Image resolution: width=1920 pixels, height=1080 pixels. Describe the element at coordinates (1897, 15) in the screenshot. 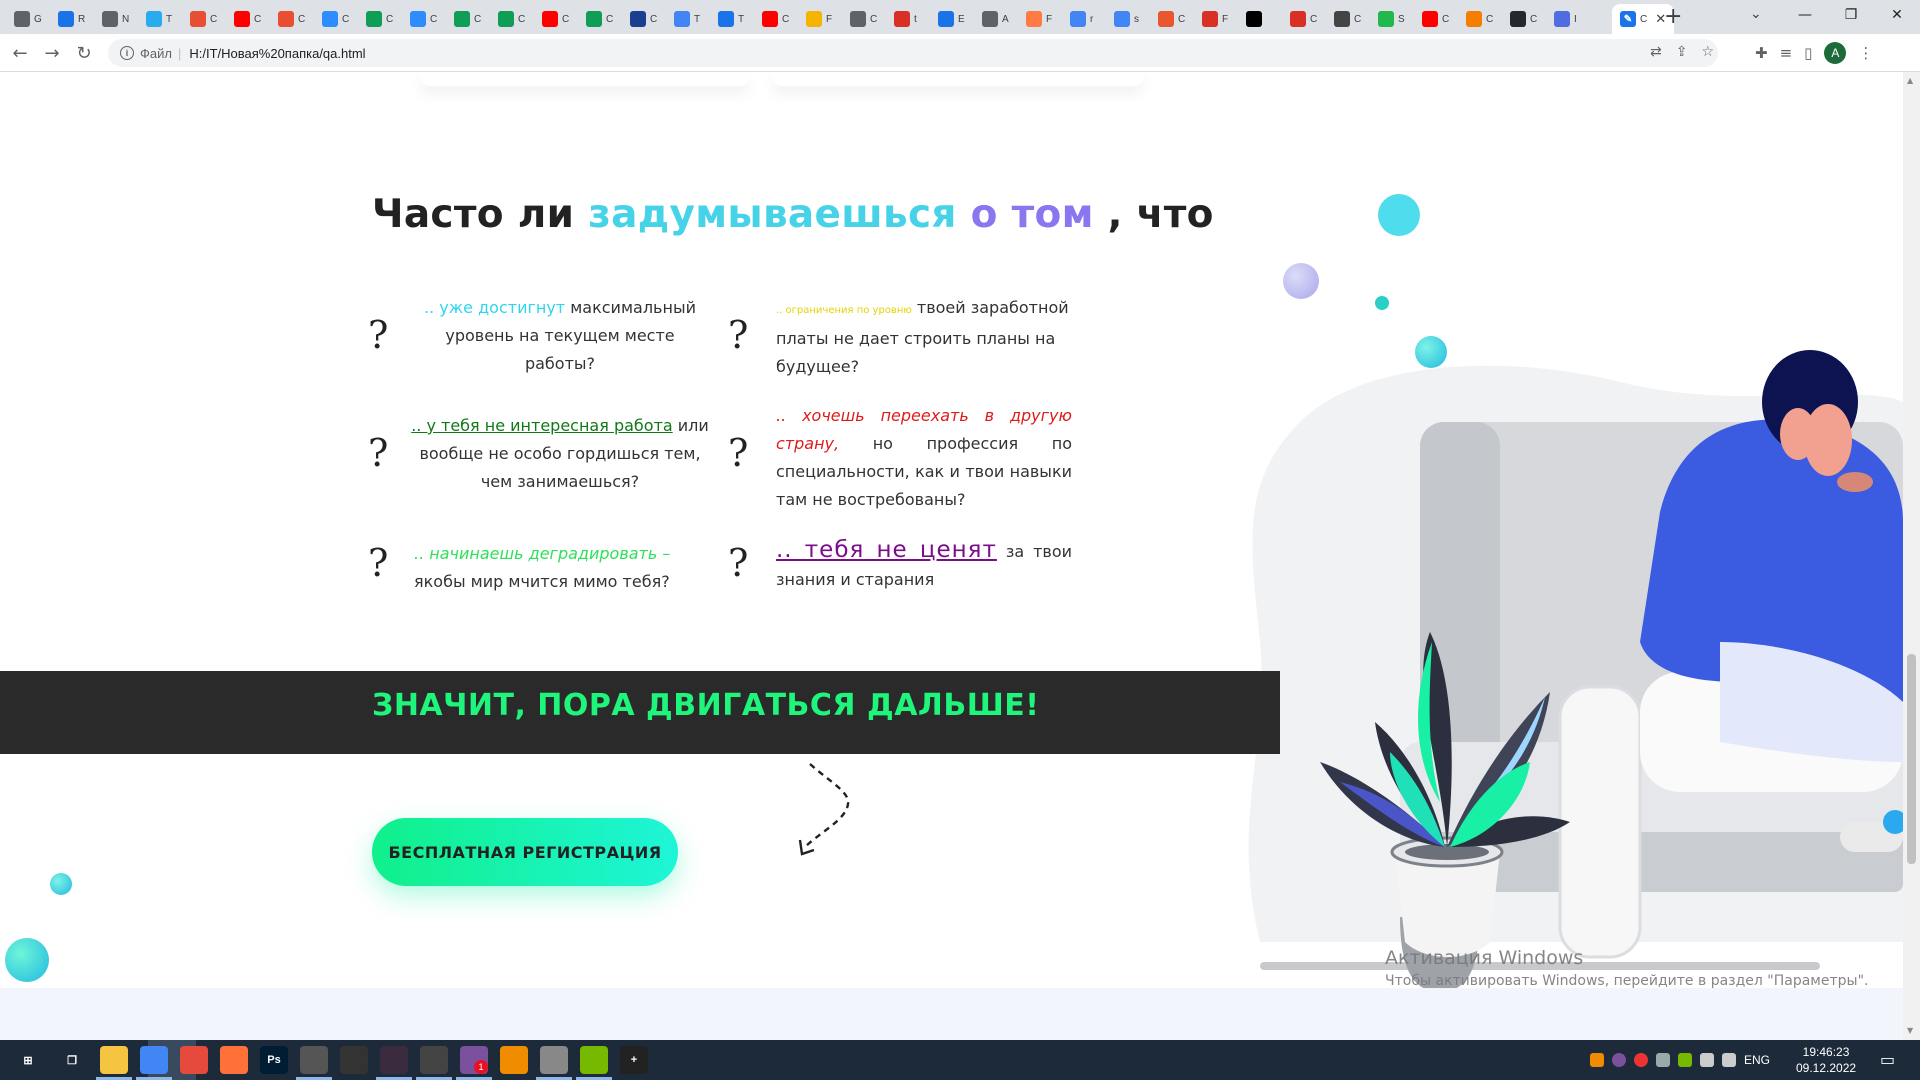

I see `close-window-button: ✕` at that location.